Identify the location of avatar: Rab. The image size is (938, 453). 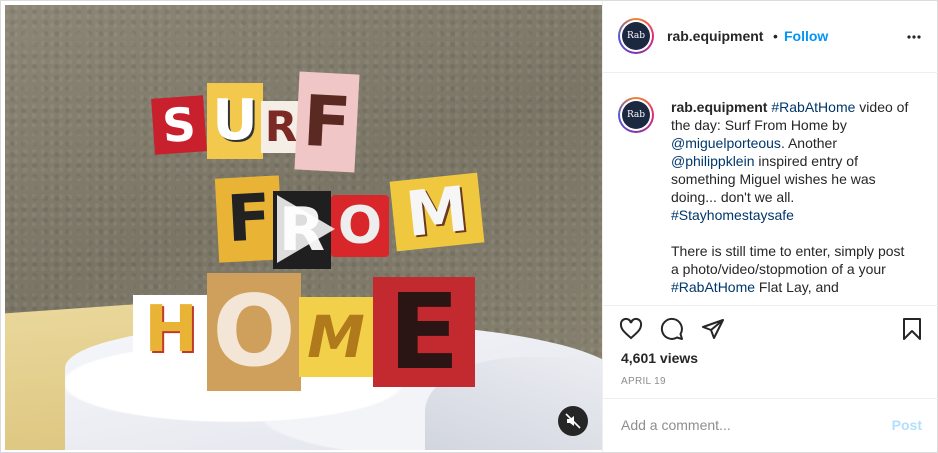
(636, 36).